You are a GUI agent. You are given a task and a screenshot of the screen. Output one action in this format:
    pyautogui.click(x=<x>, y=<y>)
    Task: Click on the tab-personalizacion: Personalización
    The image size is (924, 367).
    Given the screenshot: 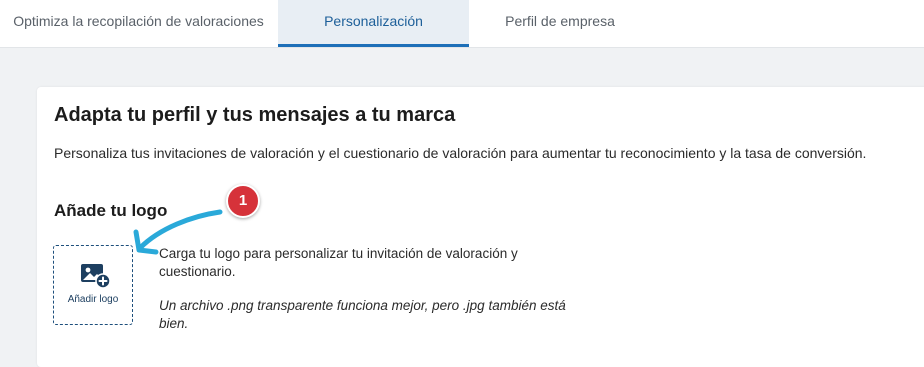 What is the action you would take?
    pyautogui.click(x=373, y=23)
    